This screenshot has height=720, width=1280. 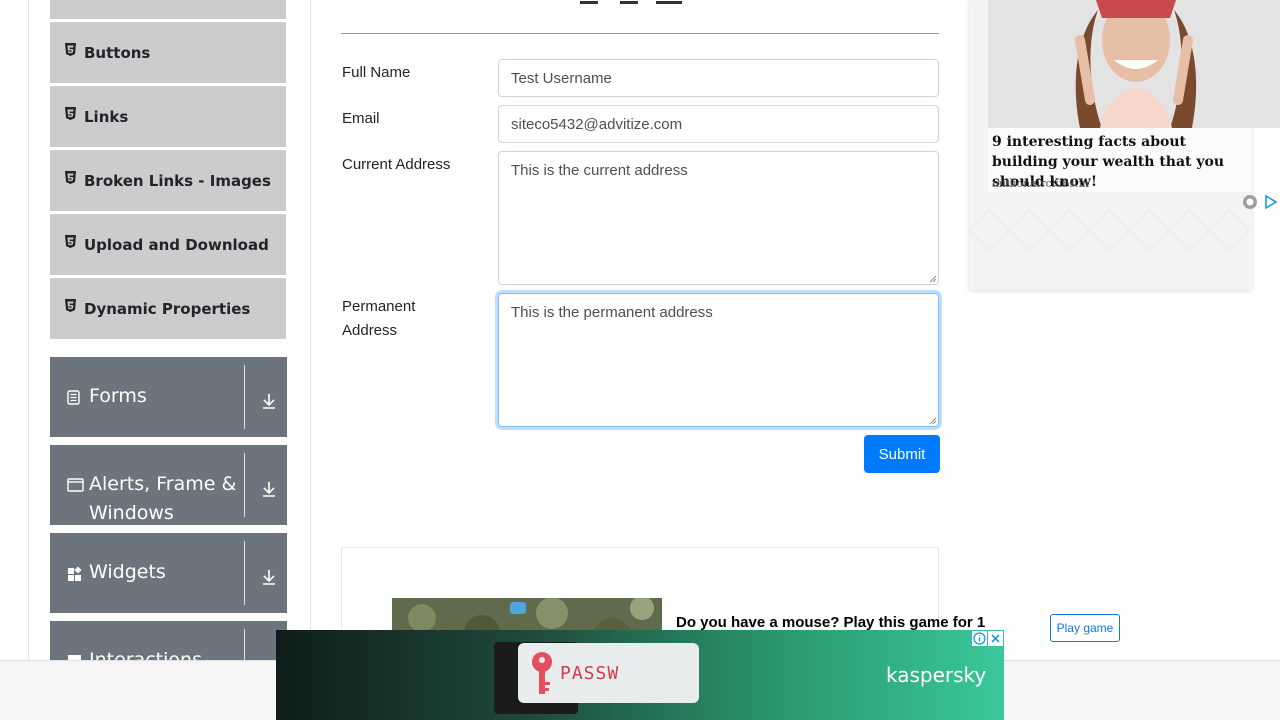 What do you see at coordinates (718, 218) in the screenshot?
I see `current-address-textarea: This is the current address` at bounding box center [718, 218].